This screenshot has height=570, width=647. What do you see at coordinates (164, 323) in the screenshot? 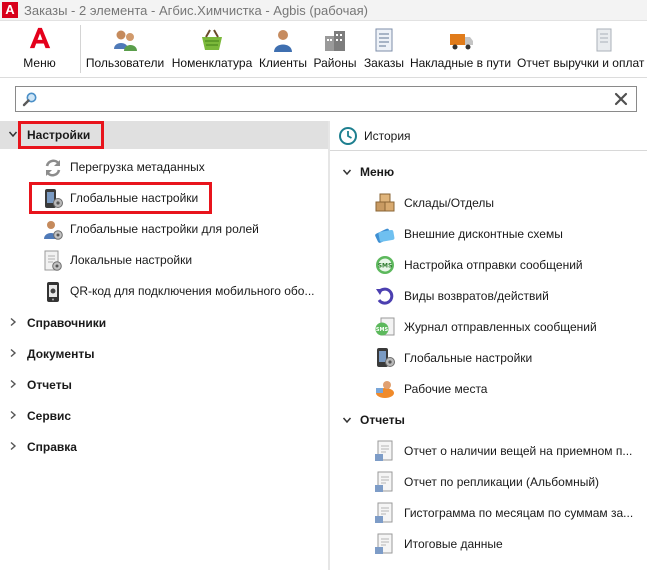
I see `tree-node-reference-books: Справочники` at bounding box center [164, 323].